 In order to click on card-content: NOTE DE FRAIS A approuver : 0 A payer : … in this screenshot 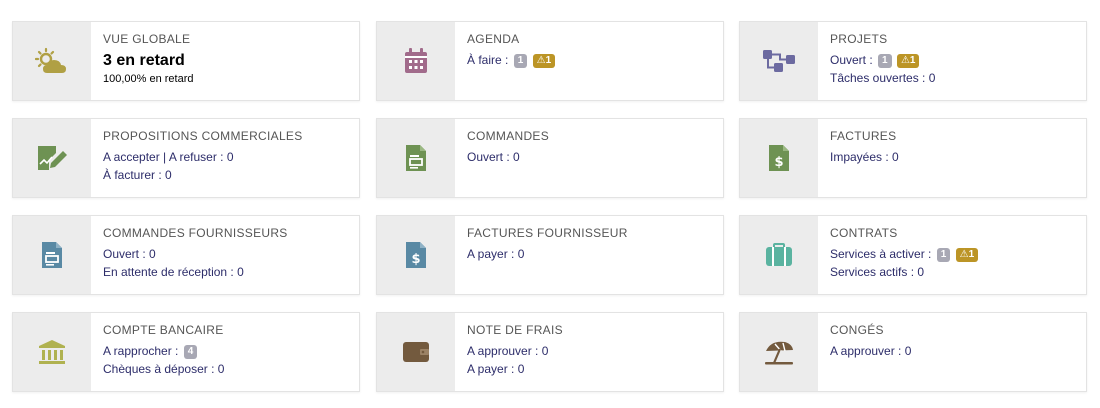, I will do `click(515, 352)`.